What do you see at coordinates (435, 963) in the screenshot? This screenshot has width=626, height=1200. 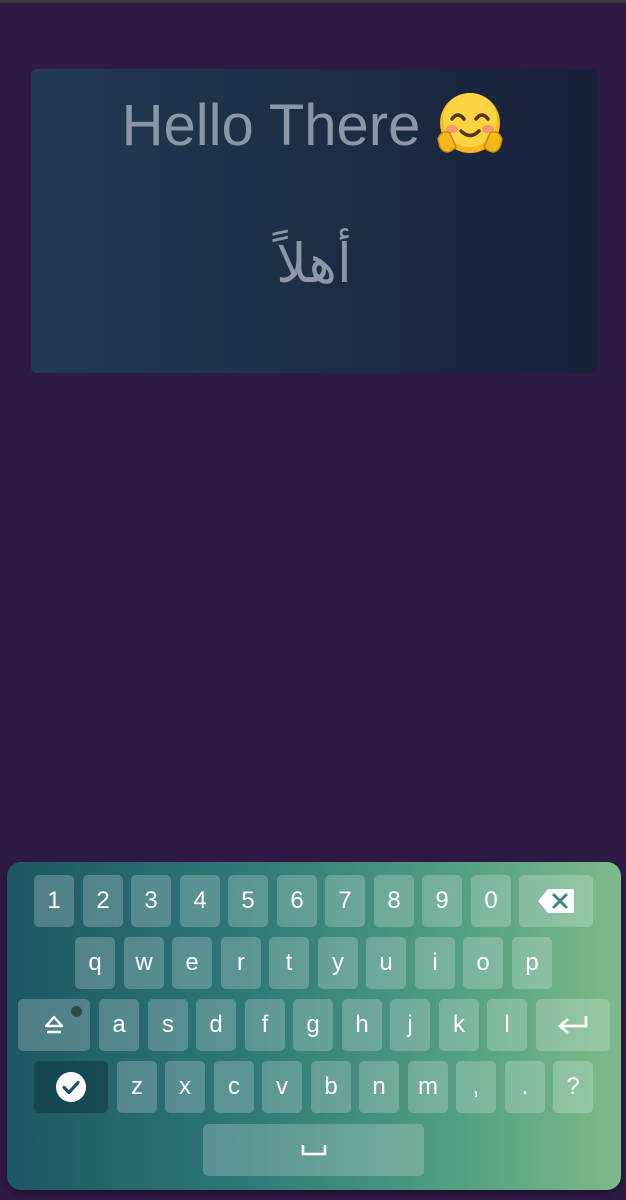 I see `key-i: i` at bounding box center [435, 963].